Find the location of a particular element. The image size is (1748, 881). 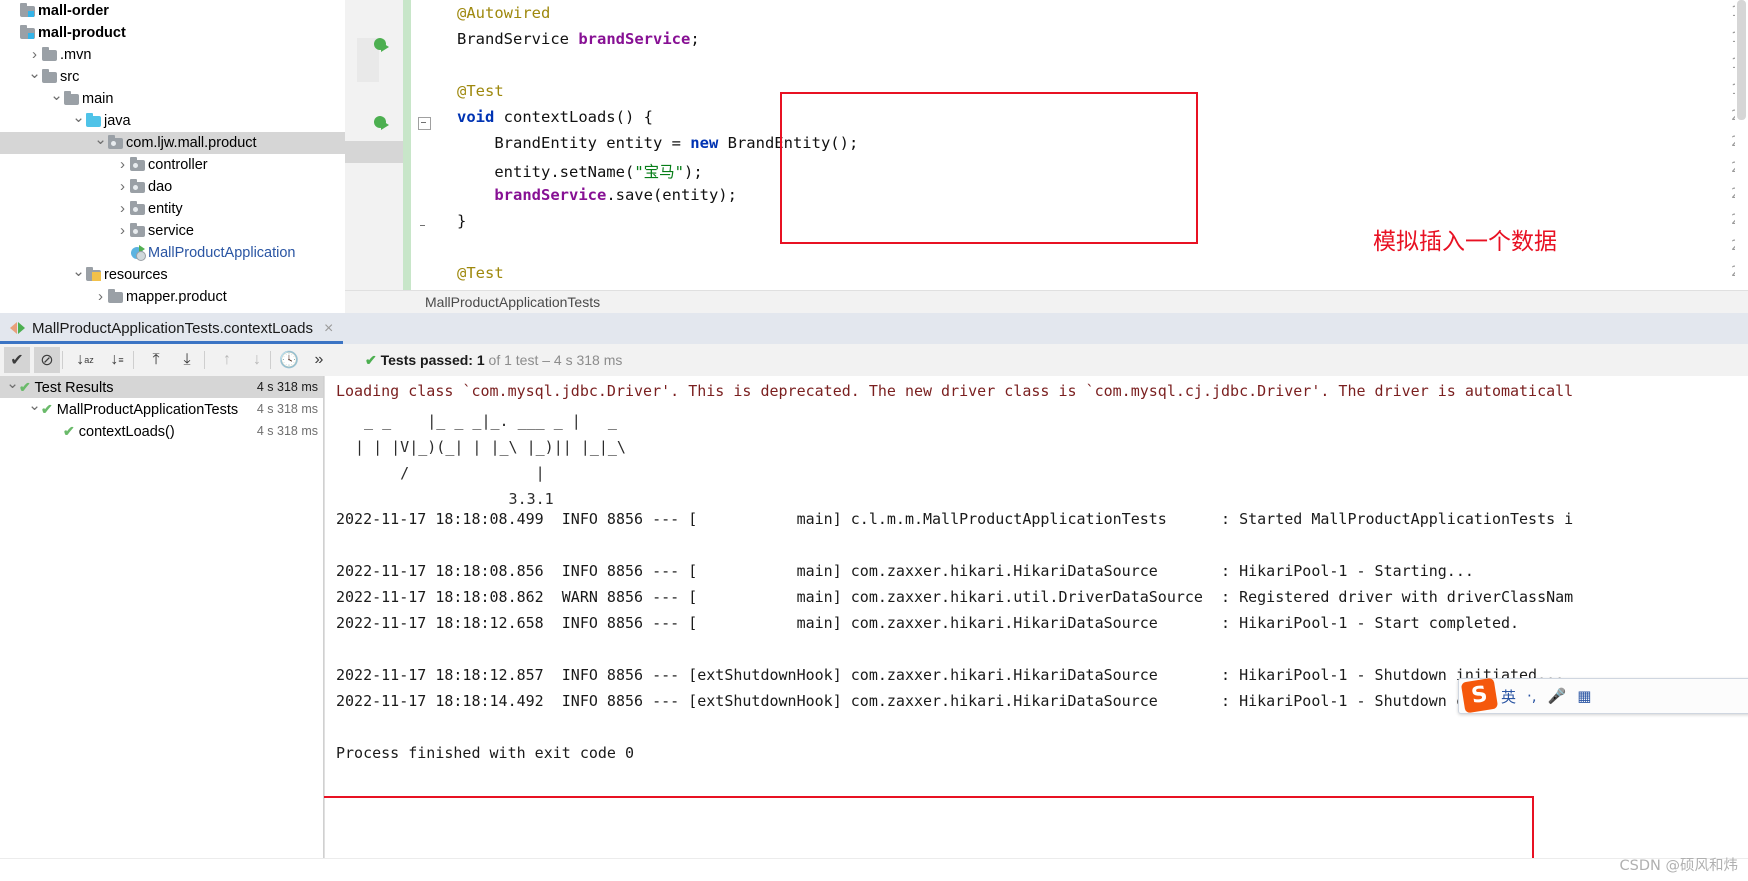

project-tree-item: mapper.product is located at coordinates (172, 297).